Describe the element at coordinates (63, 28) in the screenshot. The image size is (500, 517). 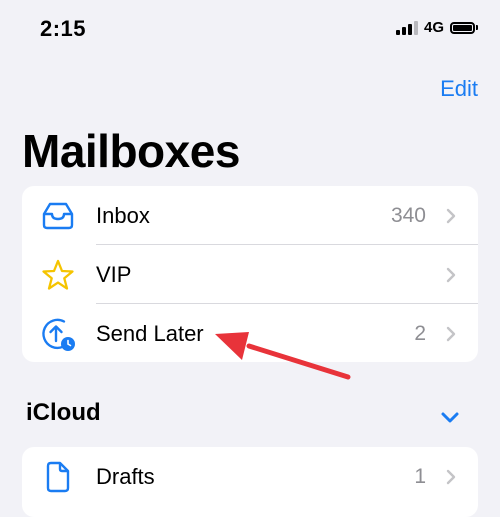
I see `status-time: 2:15` at that location.